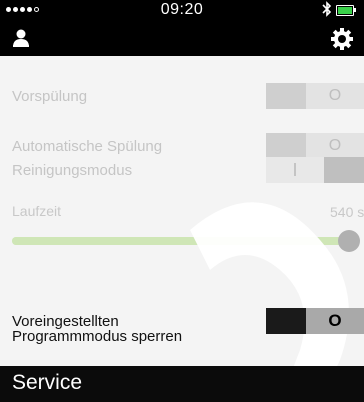  What do you see at coordinates (182, 384) in the screenshot?
I see `service-bar: Service` at bounding box center [182, 384].